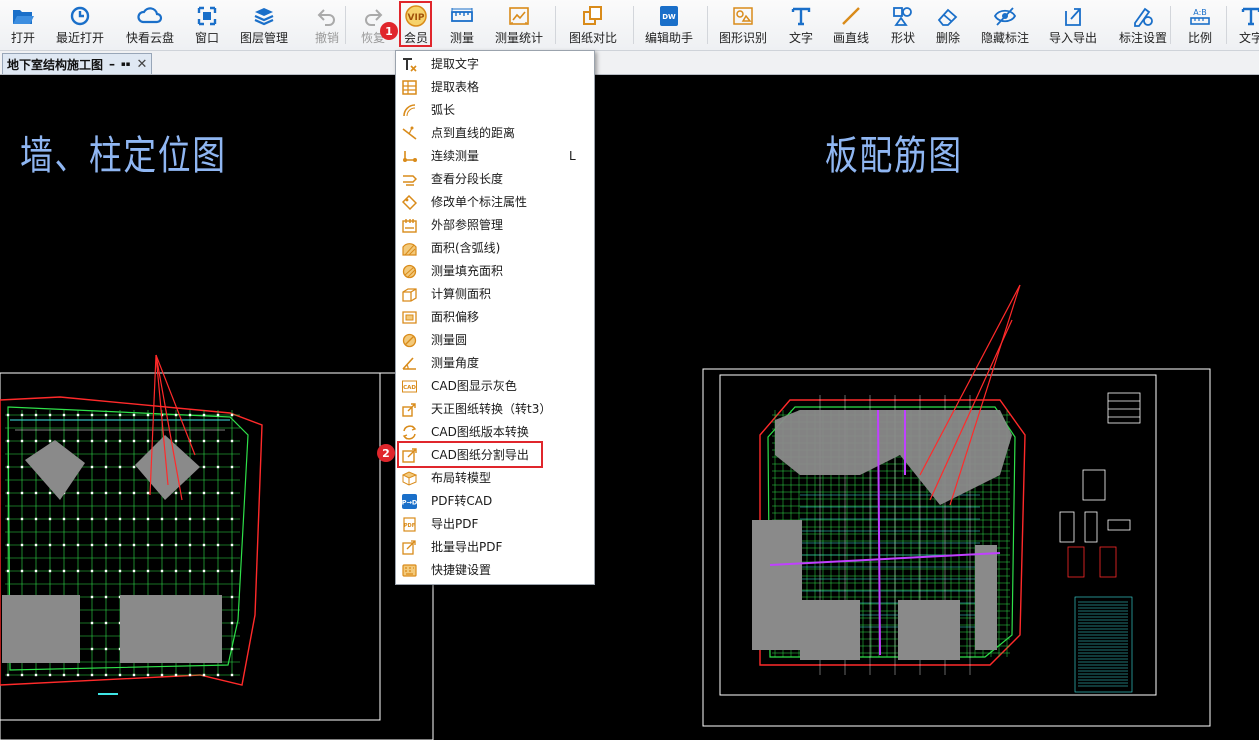 The image size is (1259, 740). I want to click on document-tab-title: 地下室结构施工图, so click(55, 64).